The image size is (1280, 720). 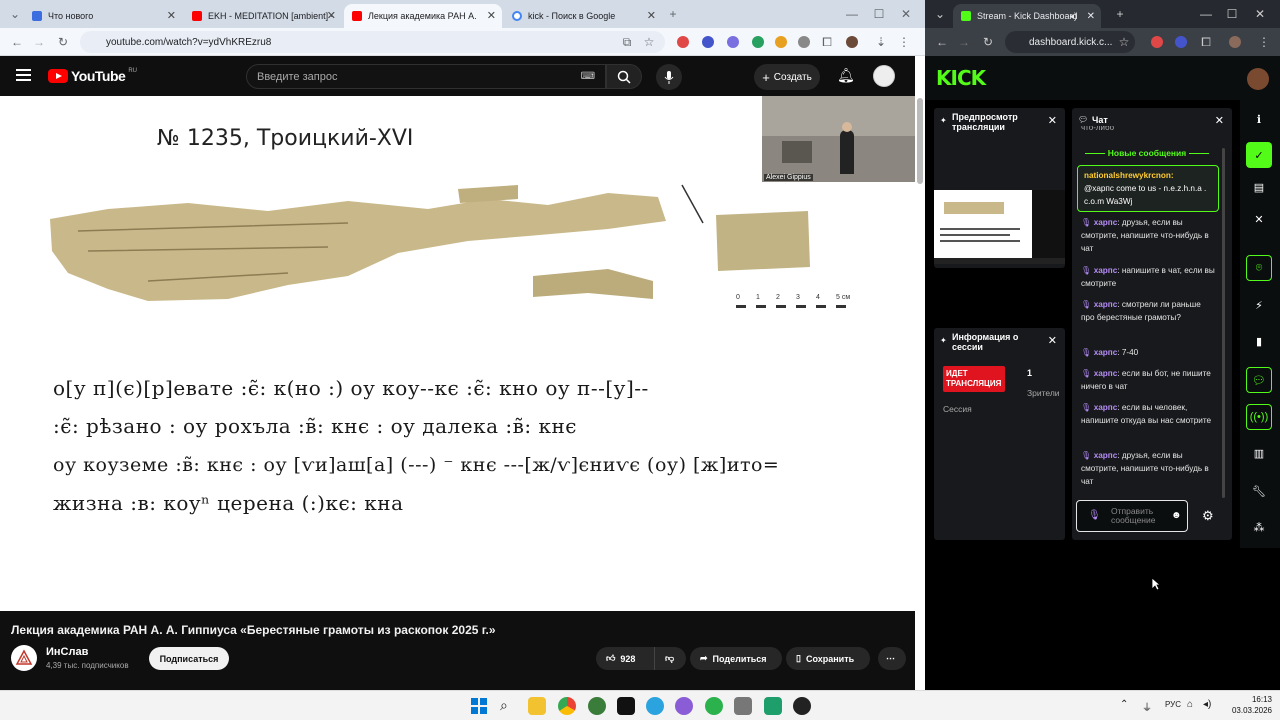 What do you see at coordinates (1259, 491) in the screenshot?
I see `wrench-icon: 🔧︎` at bounding box center [1259, 491].